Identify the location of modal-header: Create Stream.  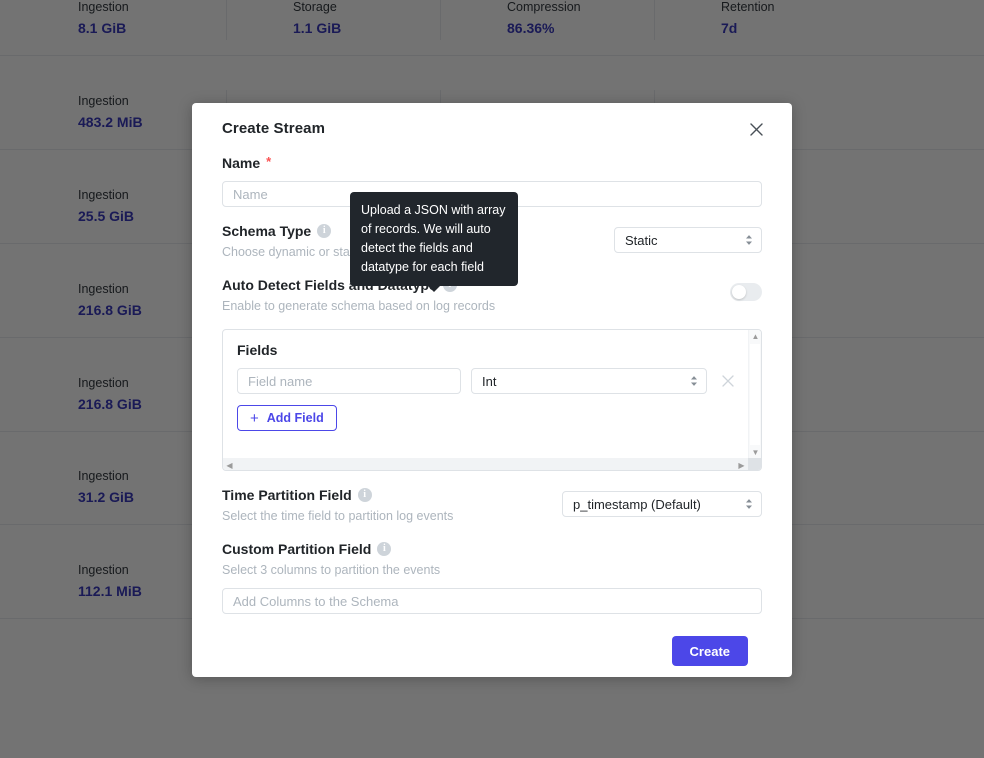
(492, 128).